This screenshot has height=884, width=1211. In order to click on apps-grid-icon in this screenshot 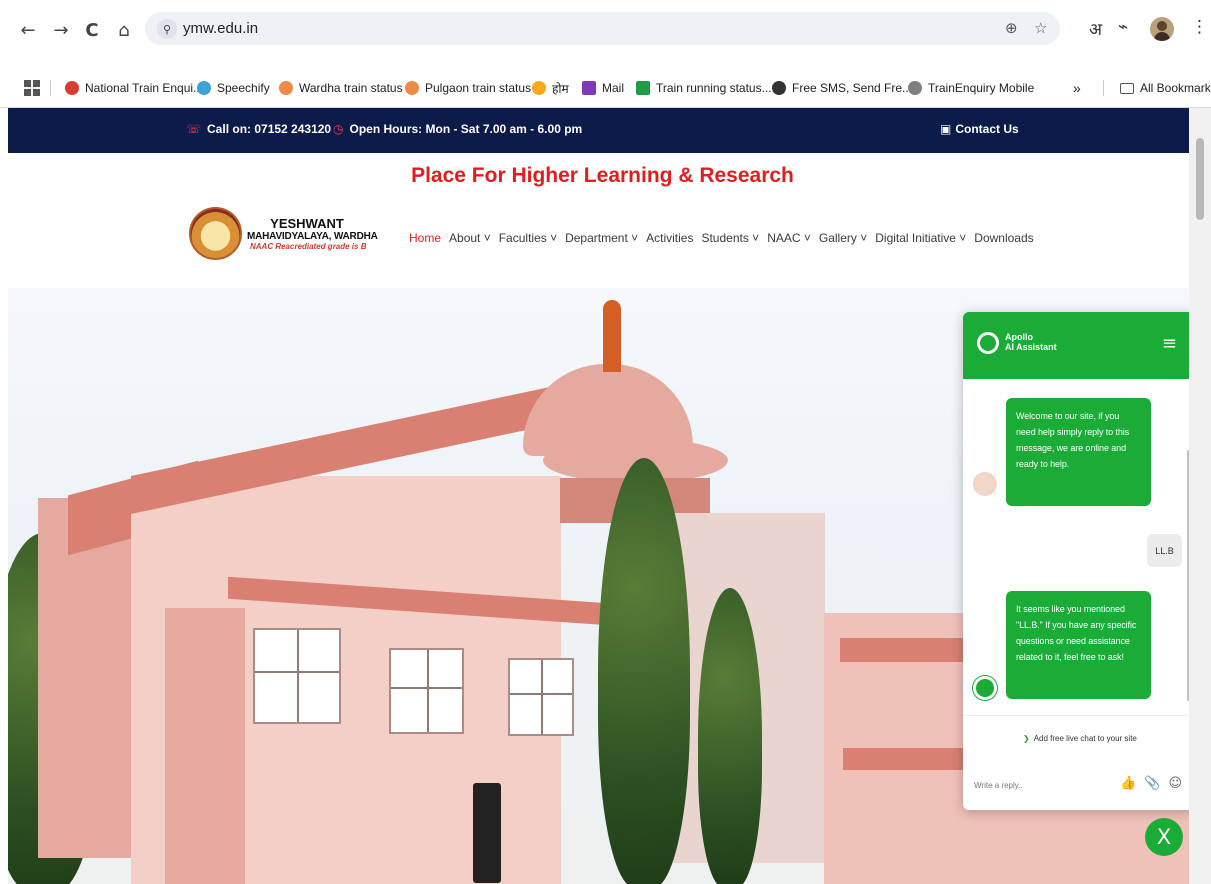, I will do `click(32, 88)`.